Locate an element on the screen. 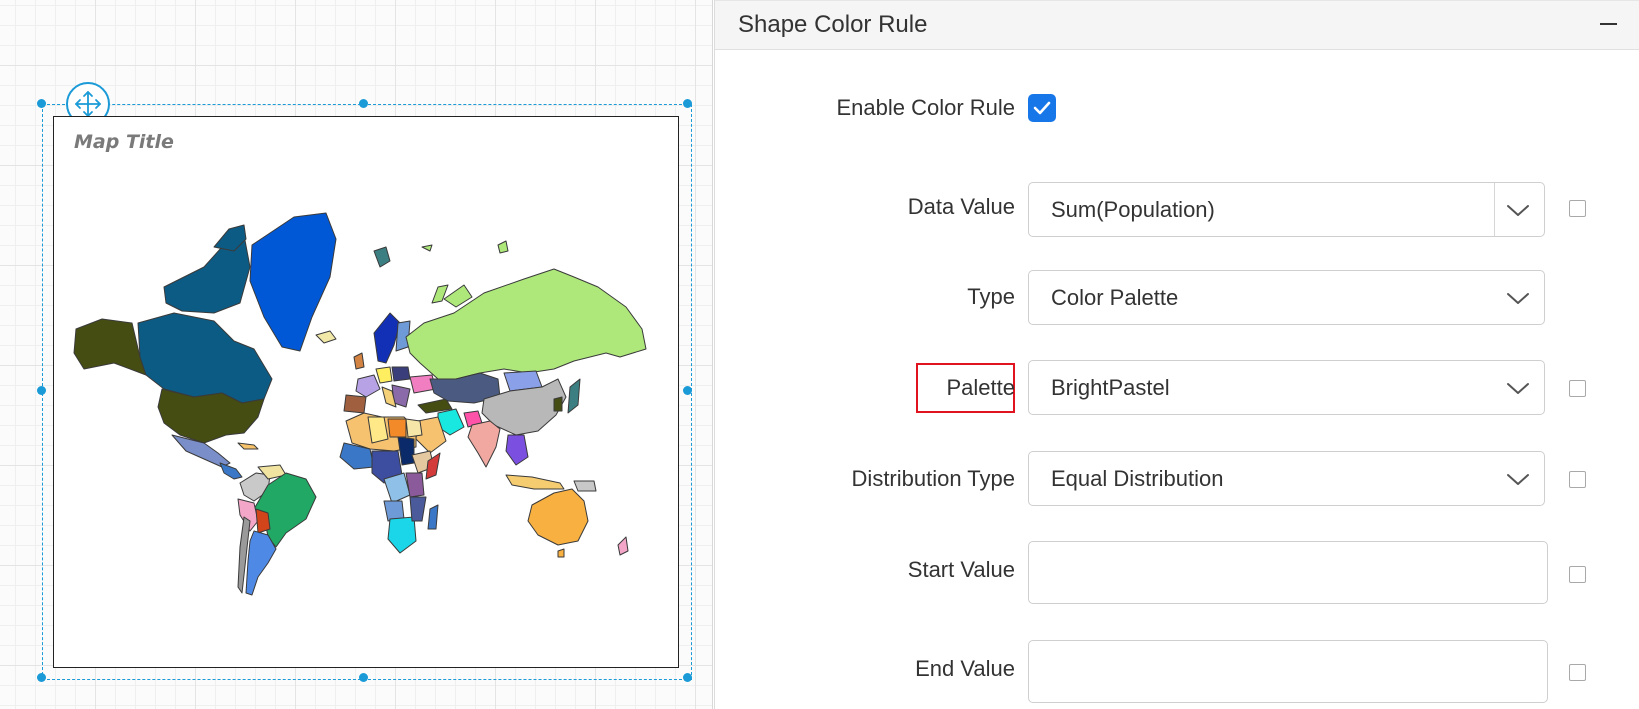  palette-dropdown: BrightPastel is located at coordinates (1286, 387).